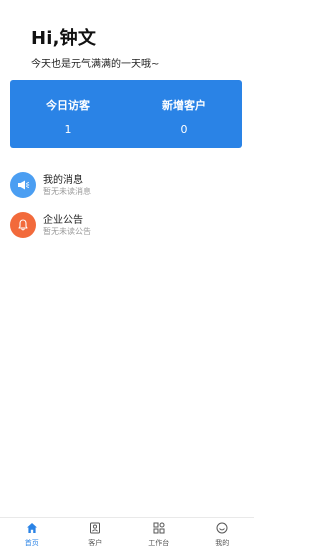  Describe the element at coordinates (32, 534) in the screenshot. I see `tab-home: 首页` at that location.